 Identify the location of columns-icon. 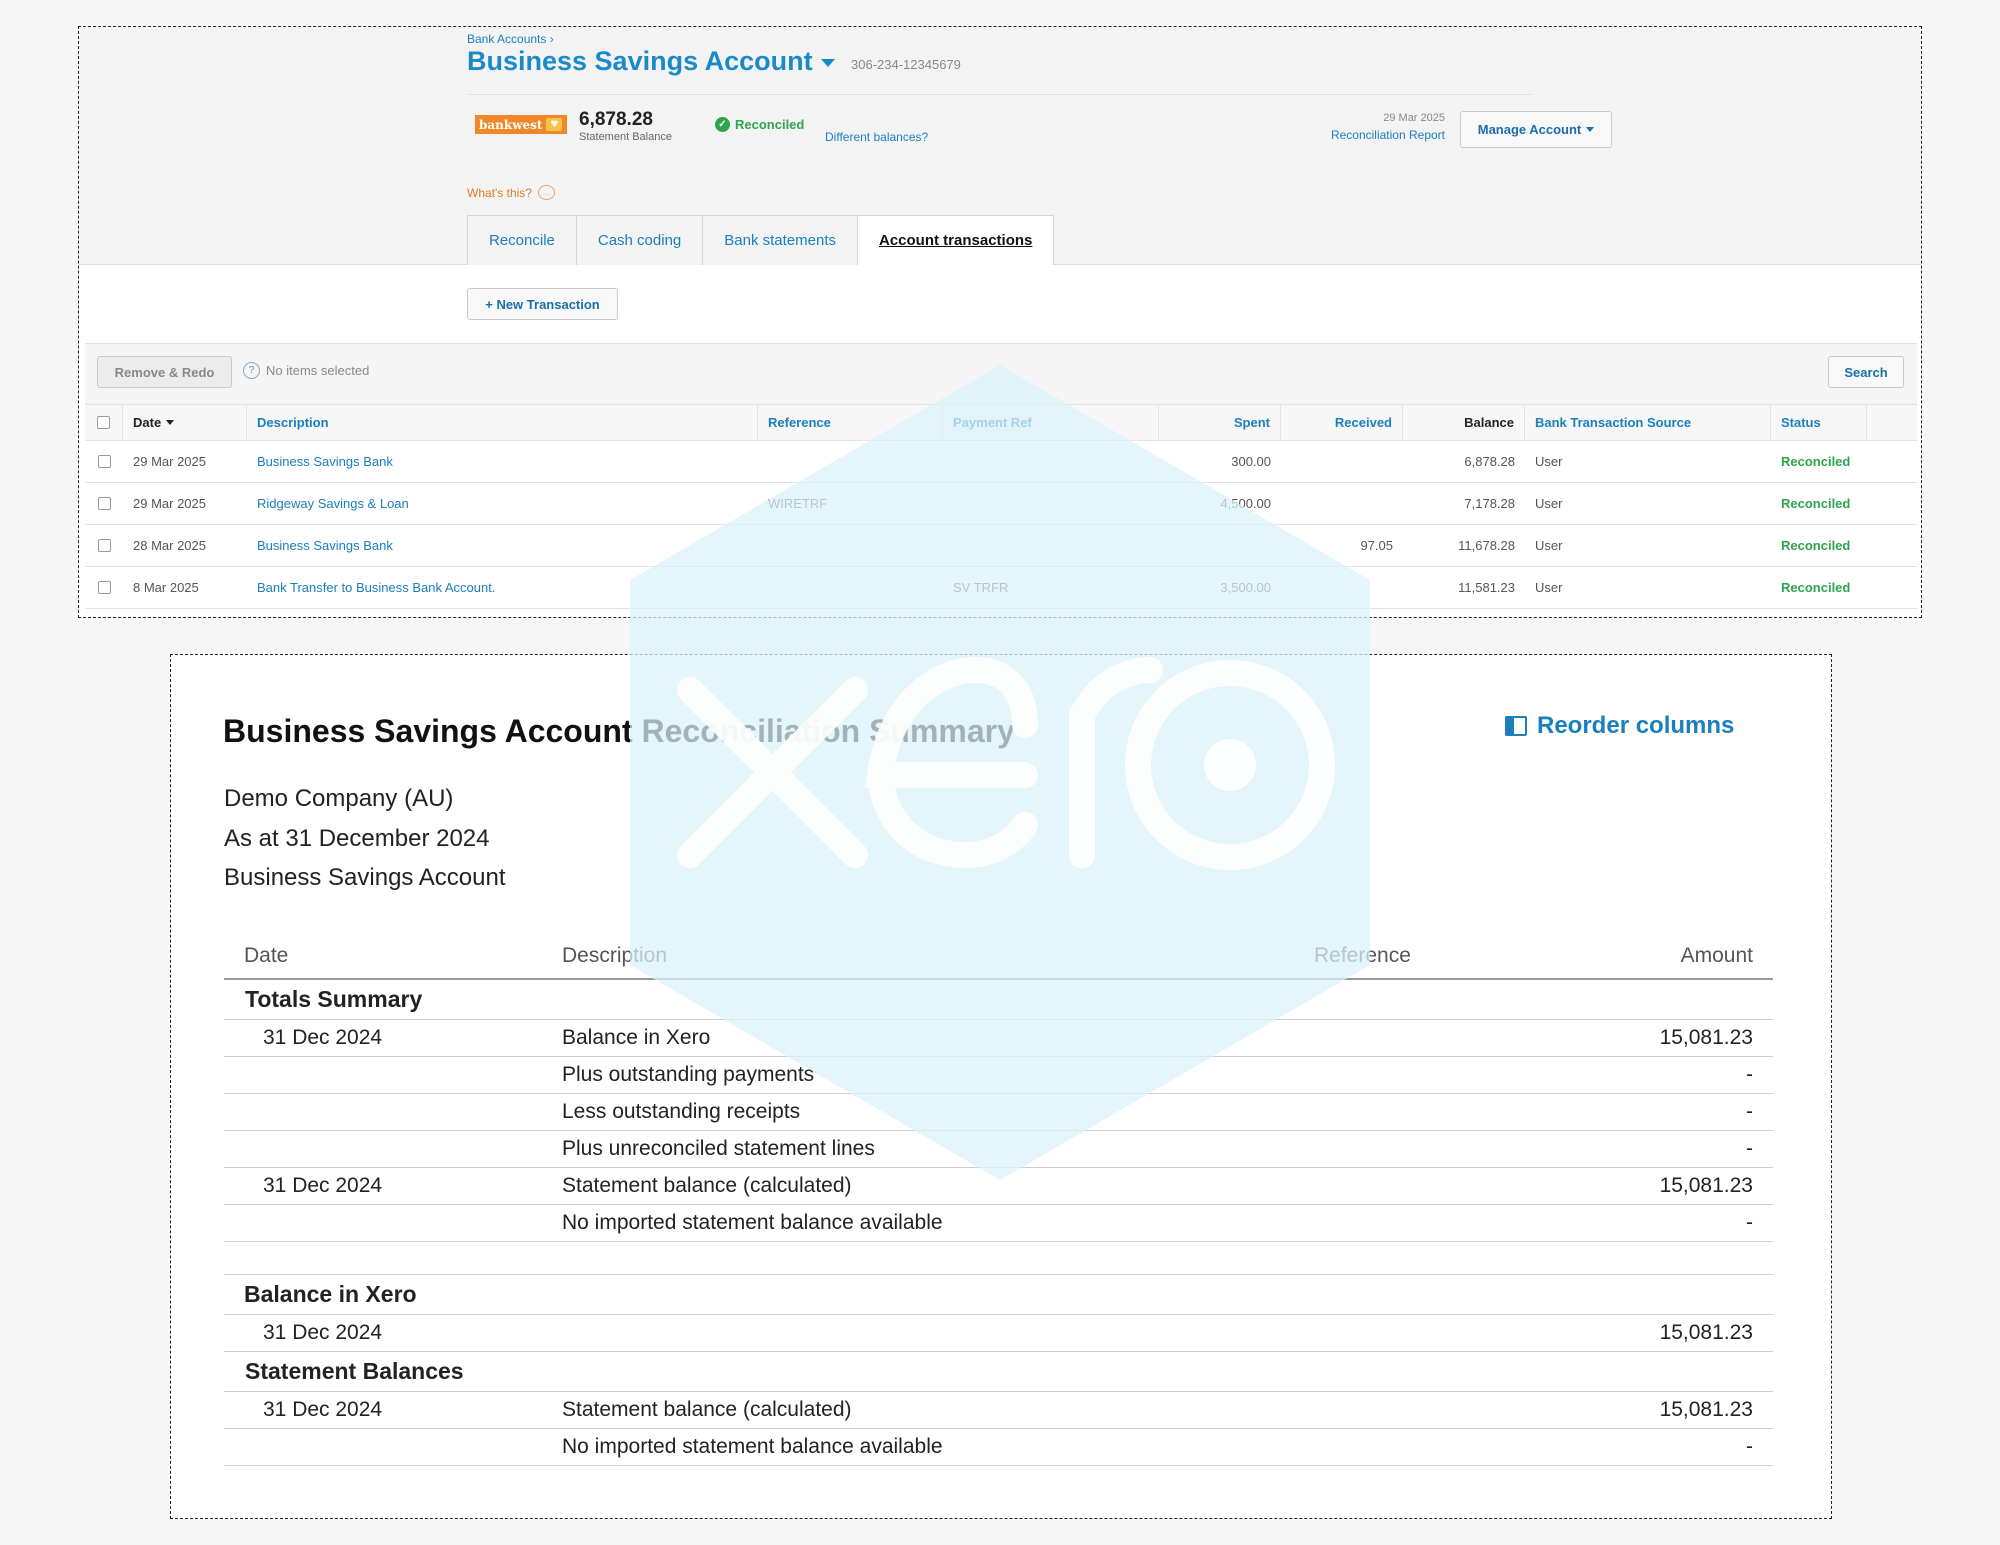
(1516, 726).